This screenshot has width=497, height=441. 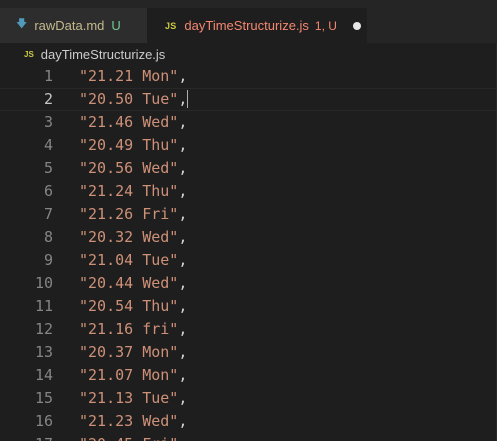 I want to click on code-text: "20.49 Thu",, so click(x=133, y=145).